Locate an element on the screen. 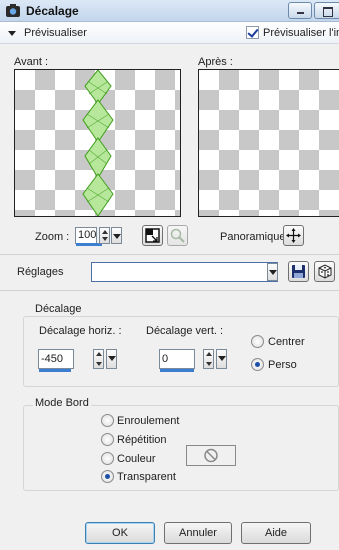 This screenshot has width=339, height=550. magnifier-icon is located at coordinates (177, 235).